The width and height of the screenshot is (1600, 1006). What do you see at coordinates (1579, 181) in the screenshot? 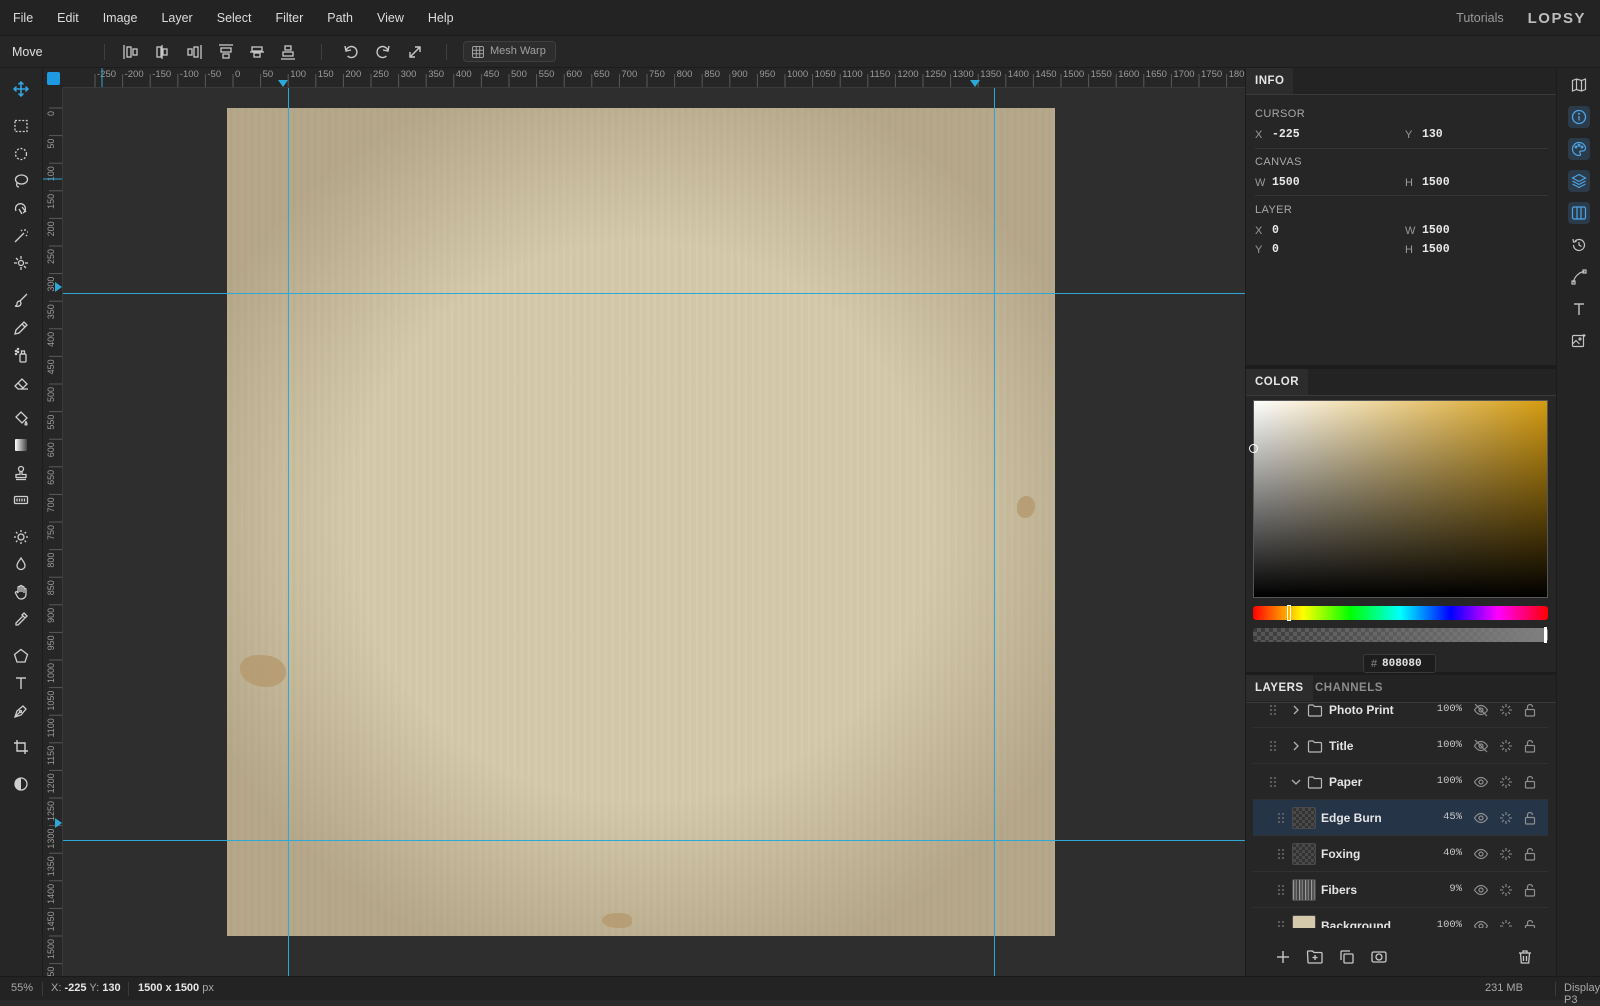
I see `layers-icon` at bounding box center [1579, 181].